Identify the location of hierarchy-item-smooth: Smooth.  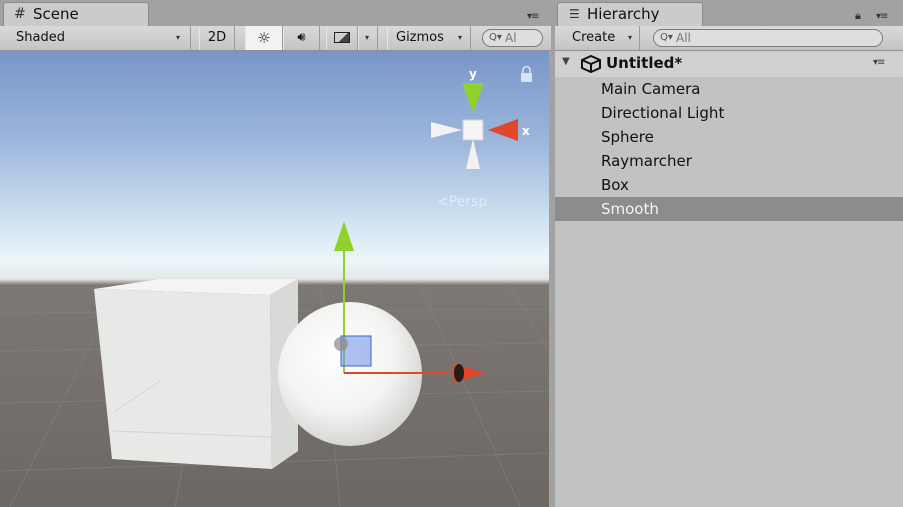
(729, 209).